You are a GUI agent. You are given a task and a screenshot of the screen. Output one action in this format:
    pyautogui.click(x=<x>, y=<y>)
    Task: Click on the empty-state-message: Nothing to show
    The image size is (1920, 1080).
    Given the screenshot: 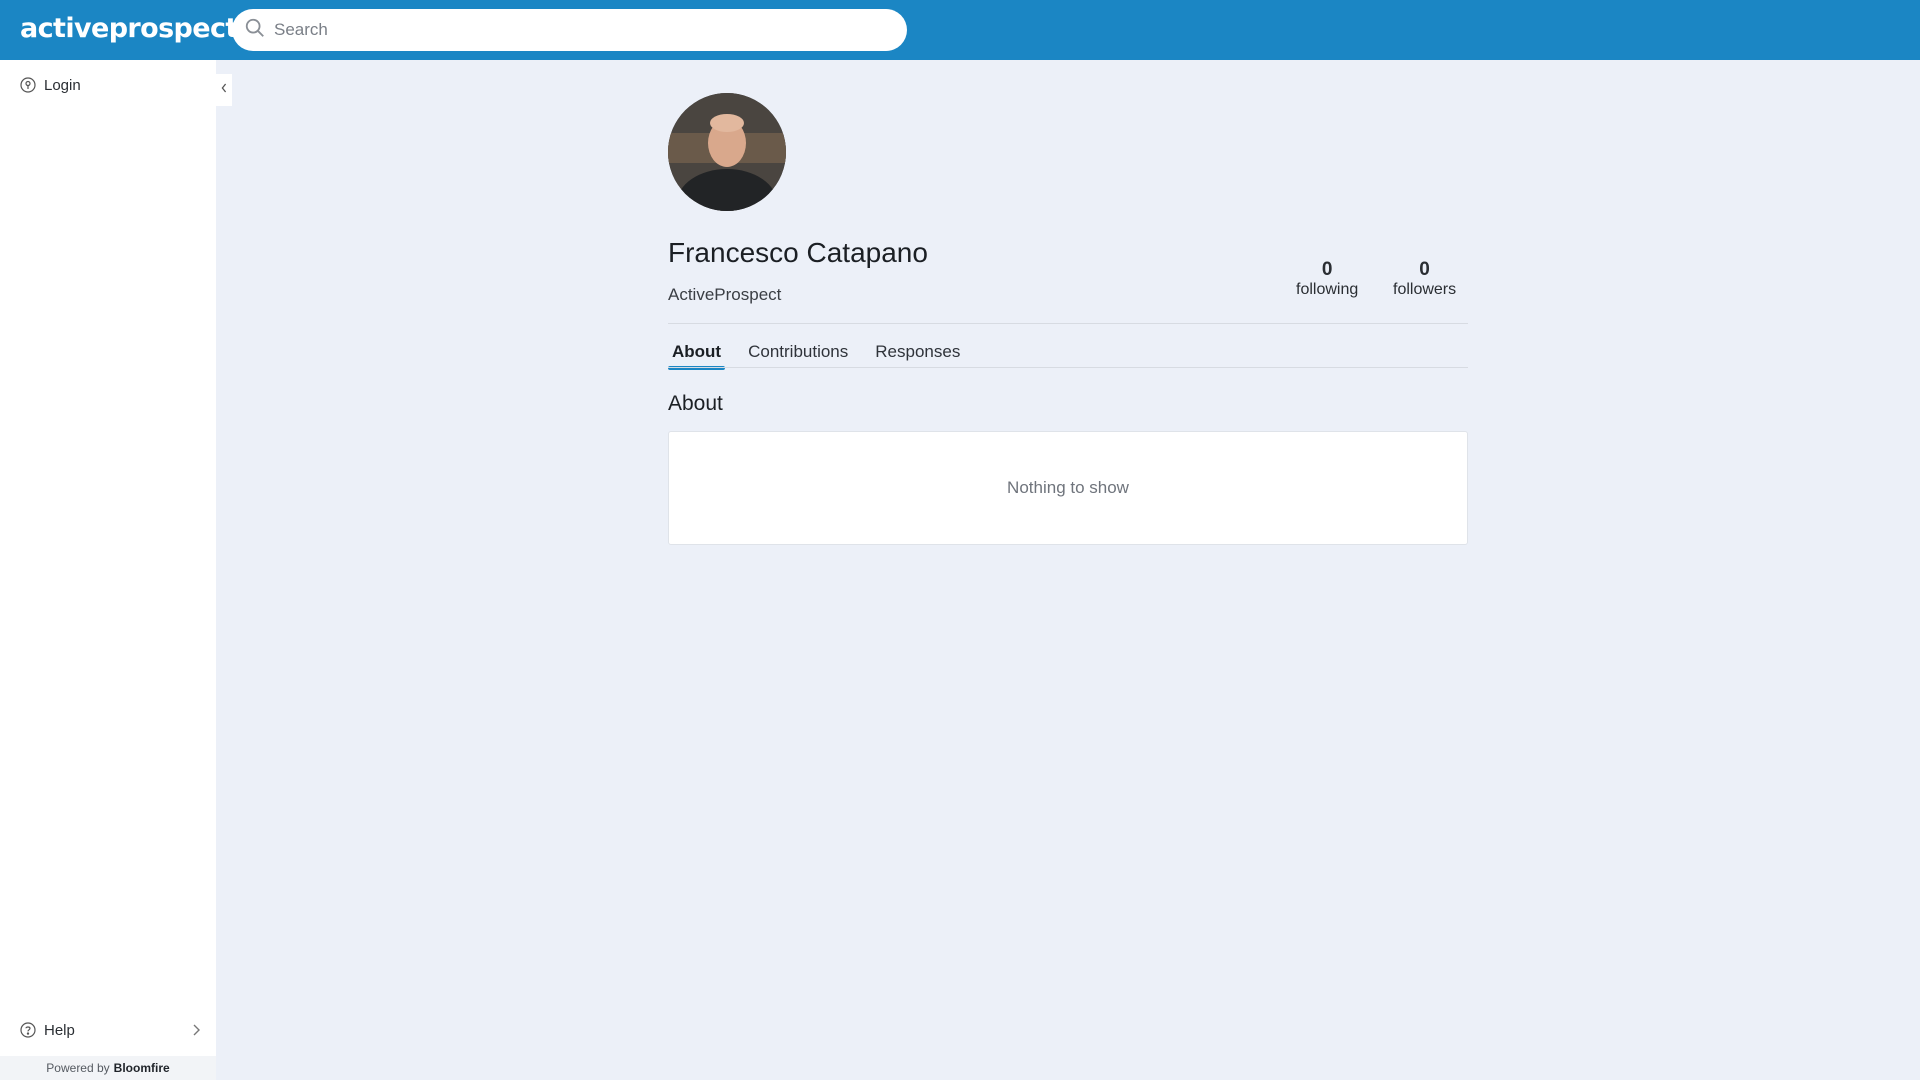 What is the action you would take?
    pyautogui.click(x=1068, y=487)
    